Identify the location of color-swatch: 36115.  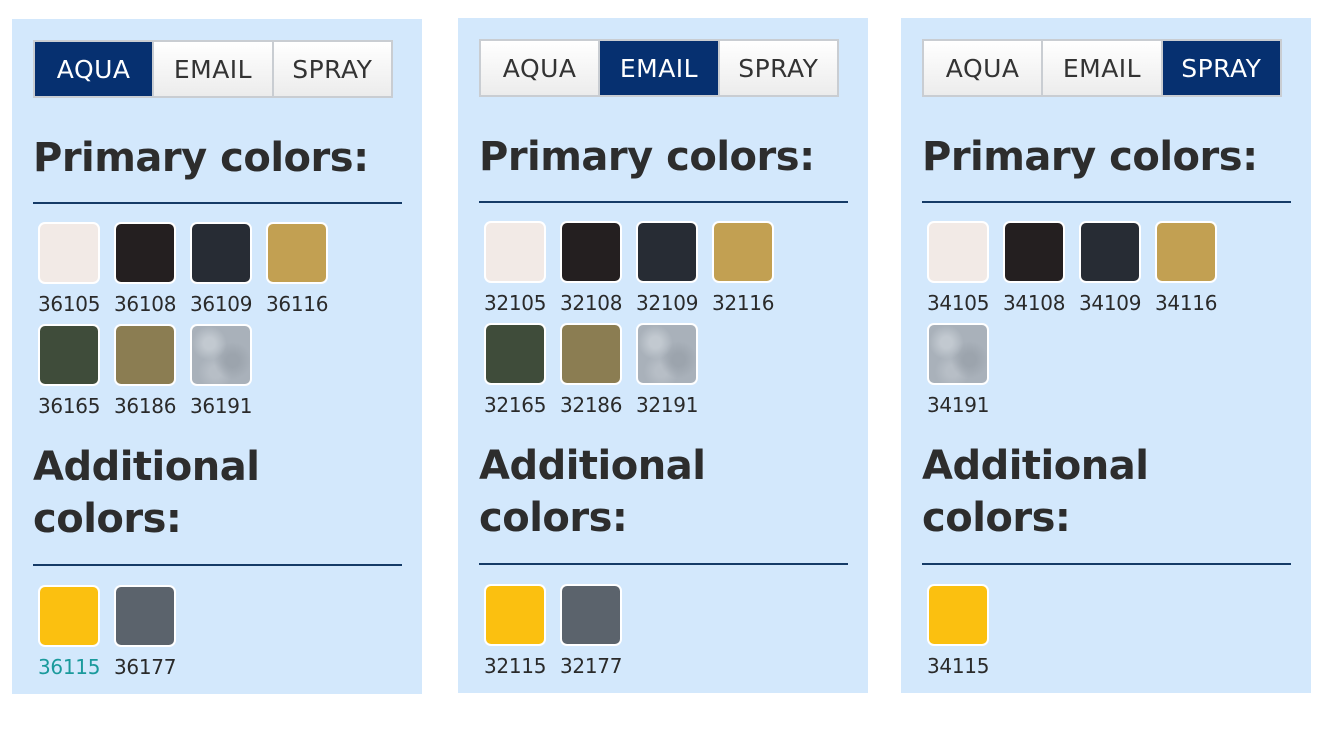
(76, 638).